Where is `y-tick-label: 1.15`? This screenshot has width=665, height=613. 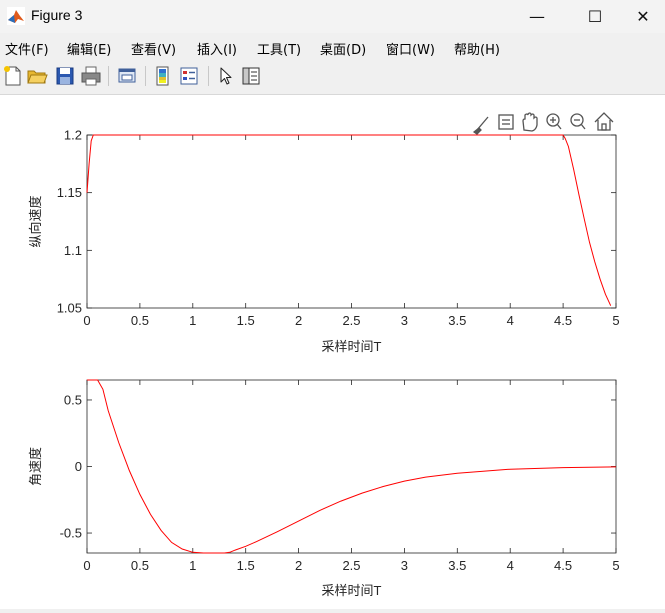
y-tick-label: 1.15 is located at coordinates (69, 192).